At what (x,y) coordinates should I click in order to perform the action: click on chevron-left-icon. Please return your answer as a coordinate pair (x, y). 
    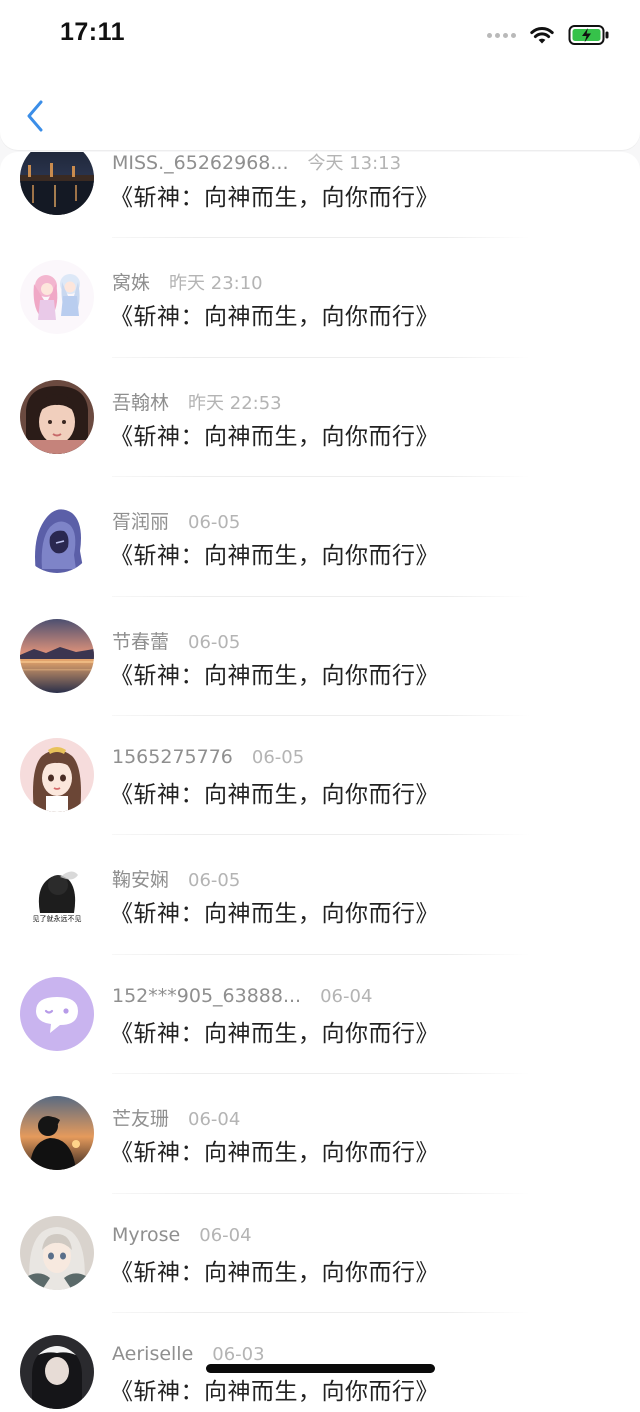
    Looking at the image, I should click on (35, 116).